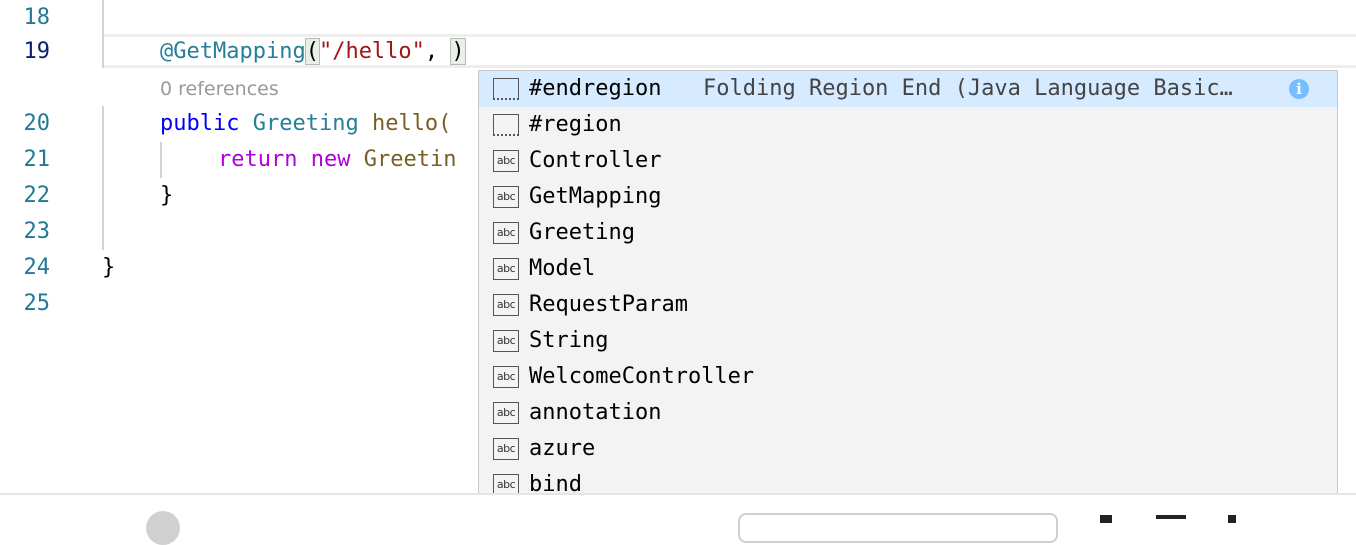 The image size is (1356, 545). Describe the element at coordinates (595, 88) in the screenshot. I see `suggestion-label: #endregion` at that location.